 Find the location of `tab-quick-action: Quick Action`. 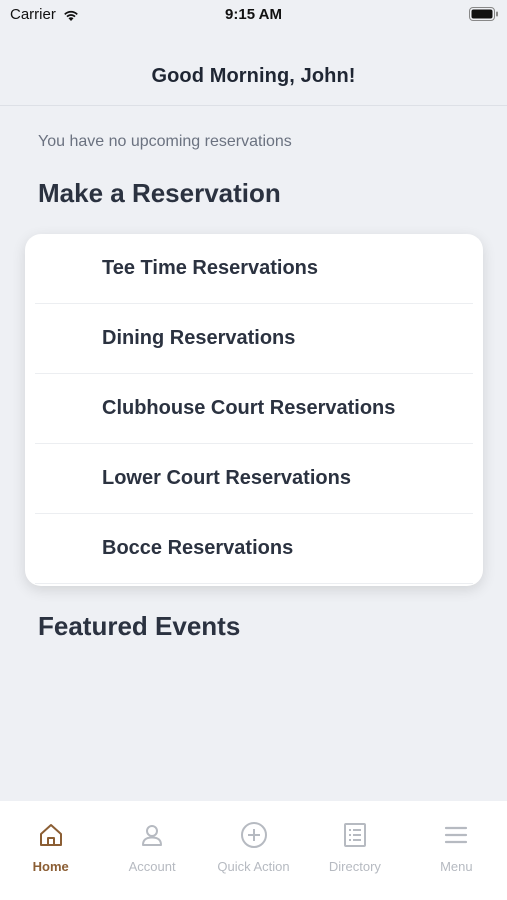

tab-quick-action: Quick Action is located at coordinates (253, 850).